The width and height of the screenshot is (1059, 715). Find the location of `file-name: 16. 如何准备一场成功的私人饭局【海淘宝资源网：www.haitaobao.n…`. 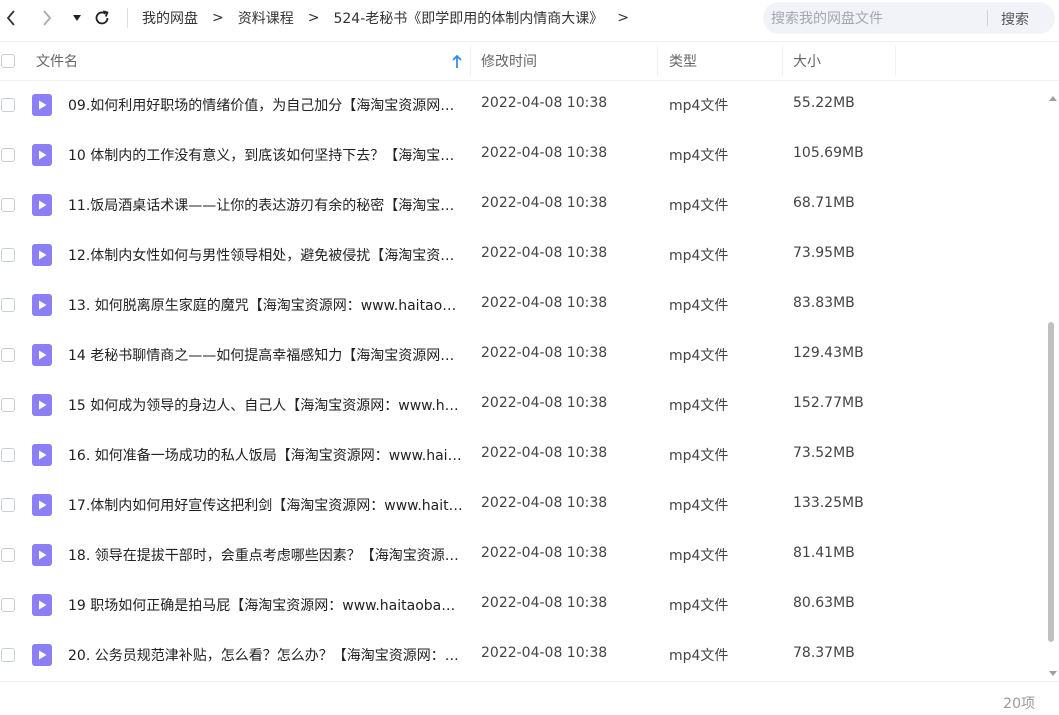

file-name: 16. 如何准备一场成功的私人饭局【海淘宝资源网：www.haitaobao.n… is located at coordinates (265, 455).